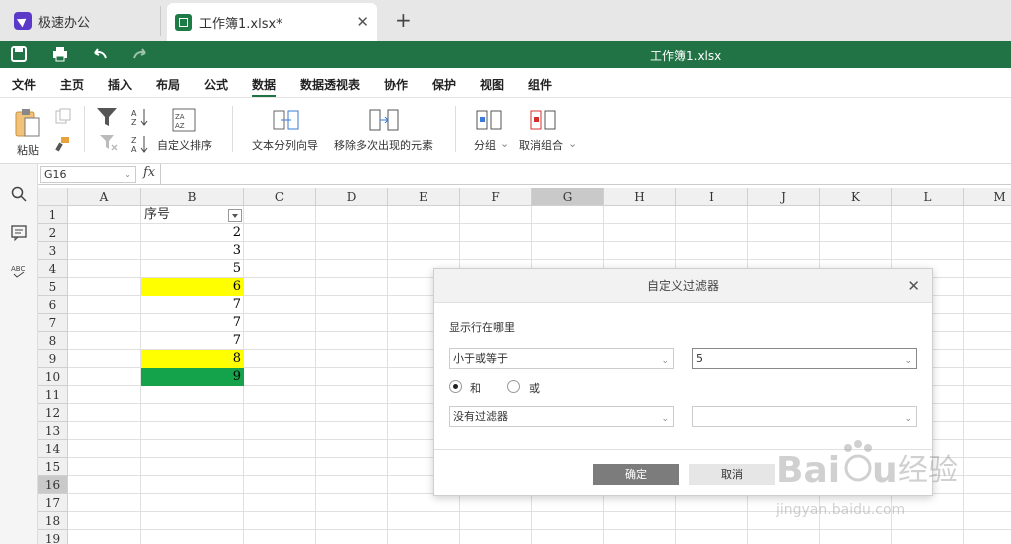 The height and width of the screenshot is (544, 1011). Describe the element at coordinates (636, 474) in the screenshot. I see `ok-button: 确定` at that location.